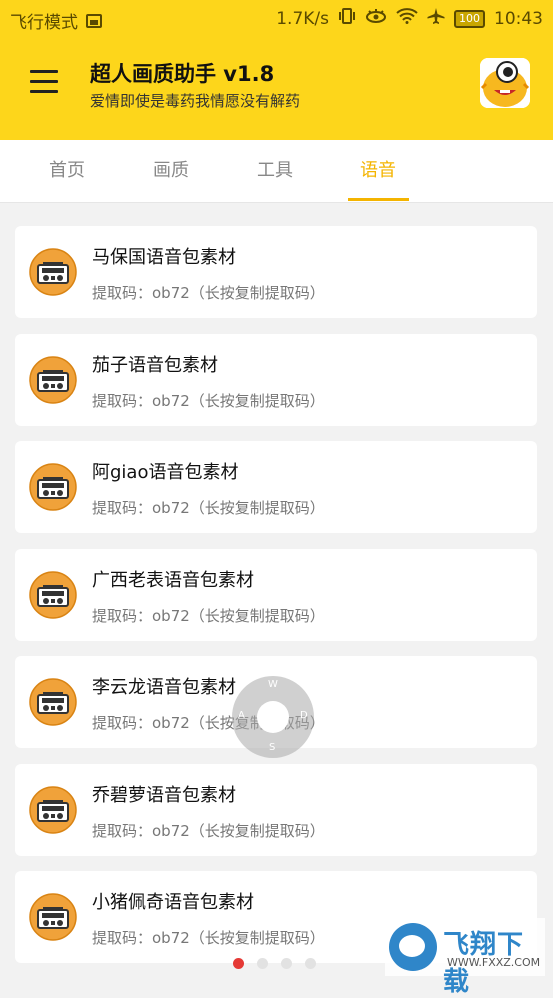 This screenshot has width=553, height=998. What do you see at coordinates (276, 272) in the screenshot?
I see `voice-pack-card: 马保国语音包素材提取码：ob72（长按复制提取码）` at bounding box center [276, 272].